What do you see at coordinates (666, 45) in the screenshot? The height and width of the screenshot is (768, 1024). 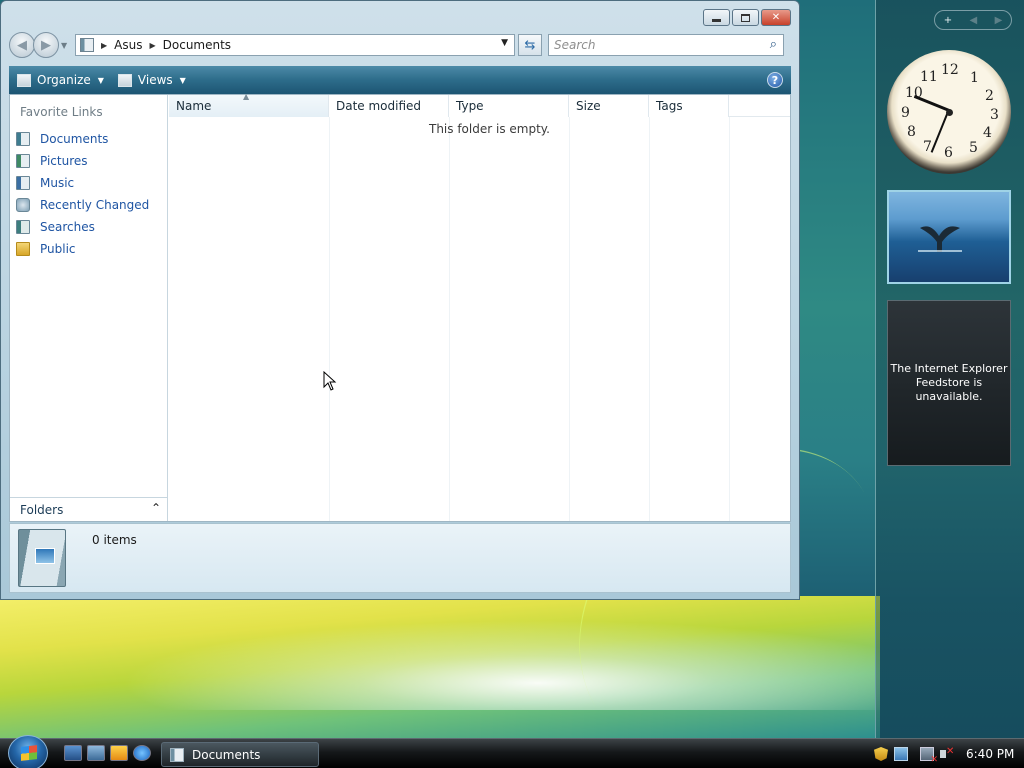 I see `search-input: Search ⌕` at bounding box center [666, 45].